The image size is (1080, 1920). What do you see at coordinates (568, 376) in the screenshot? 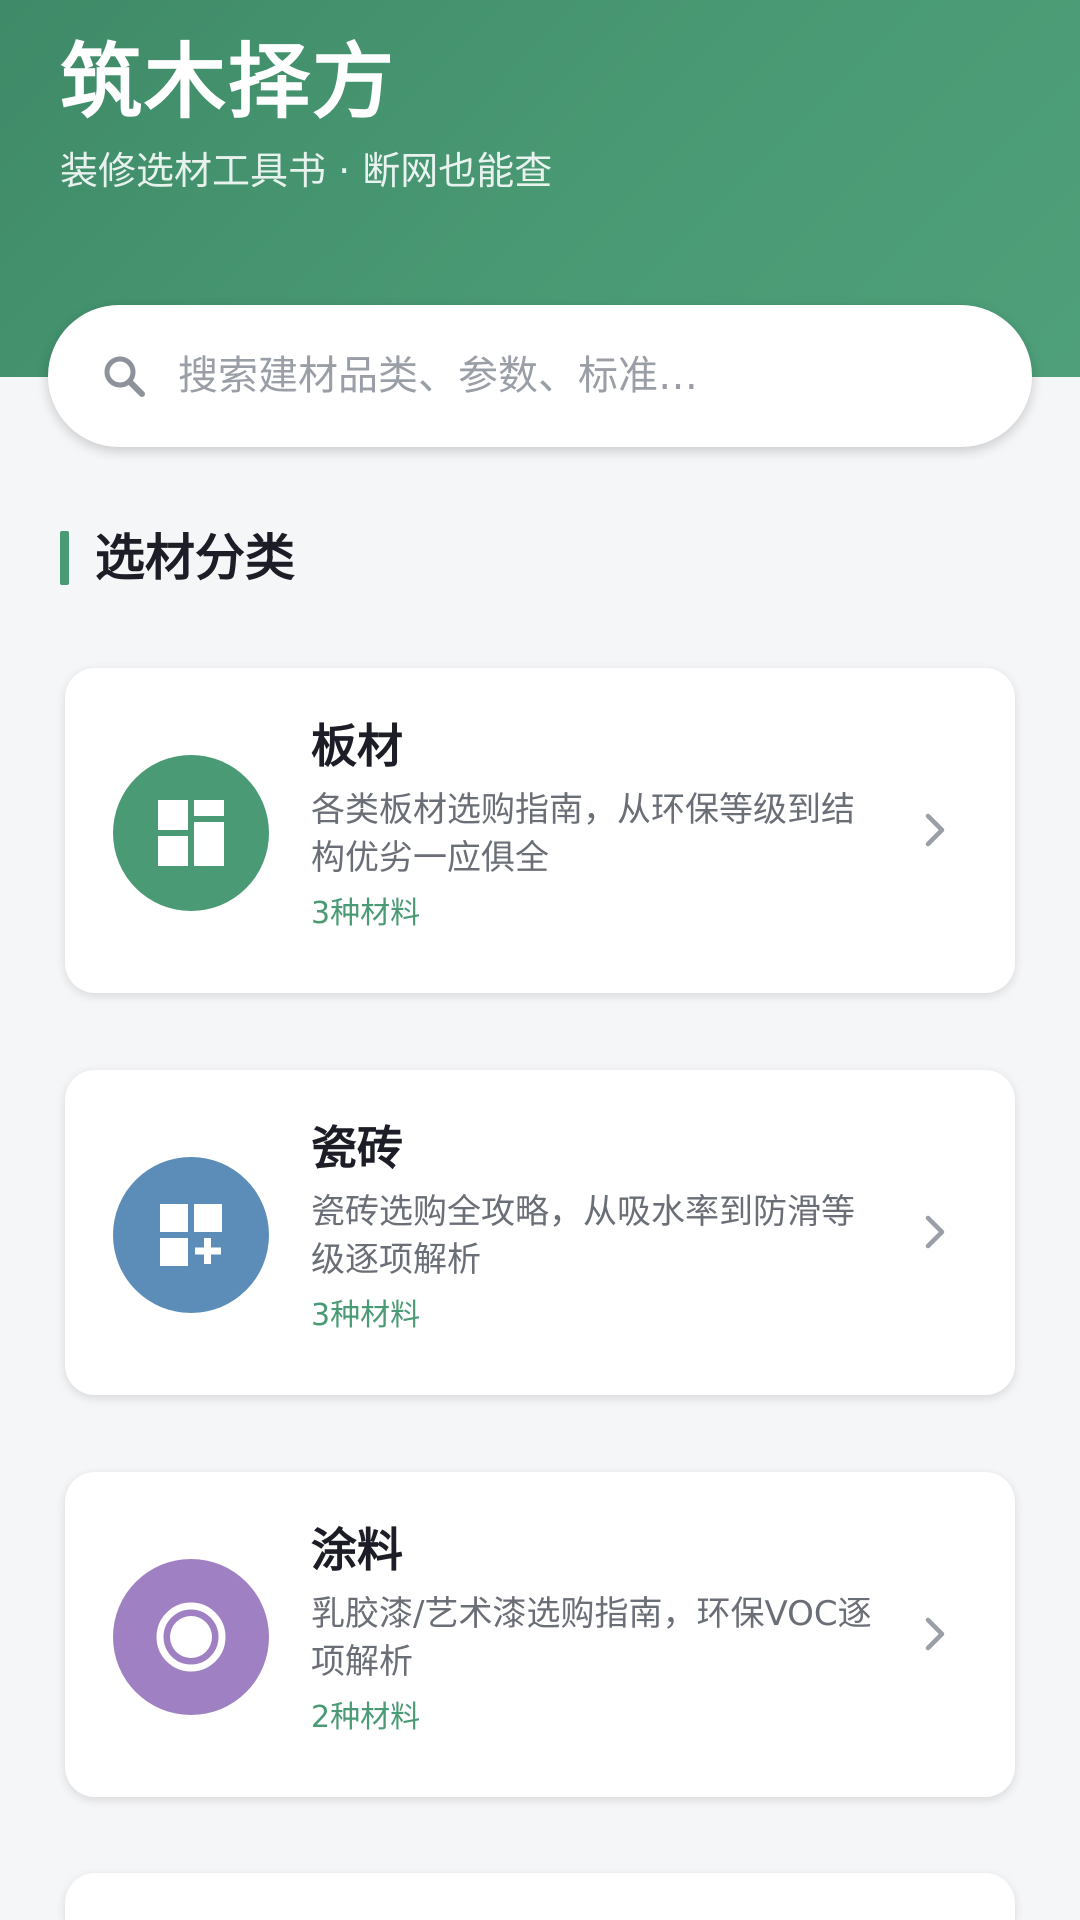
I see `search-input` at bounding box center [568, 376].